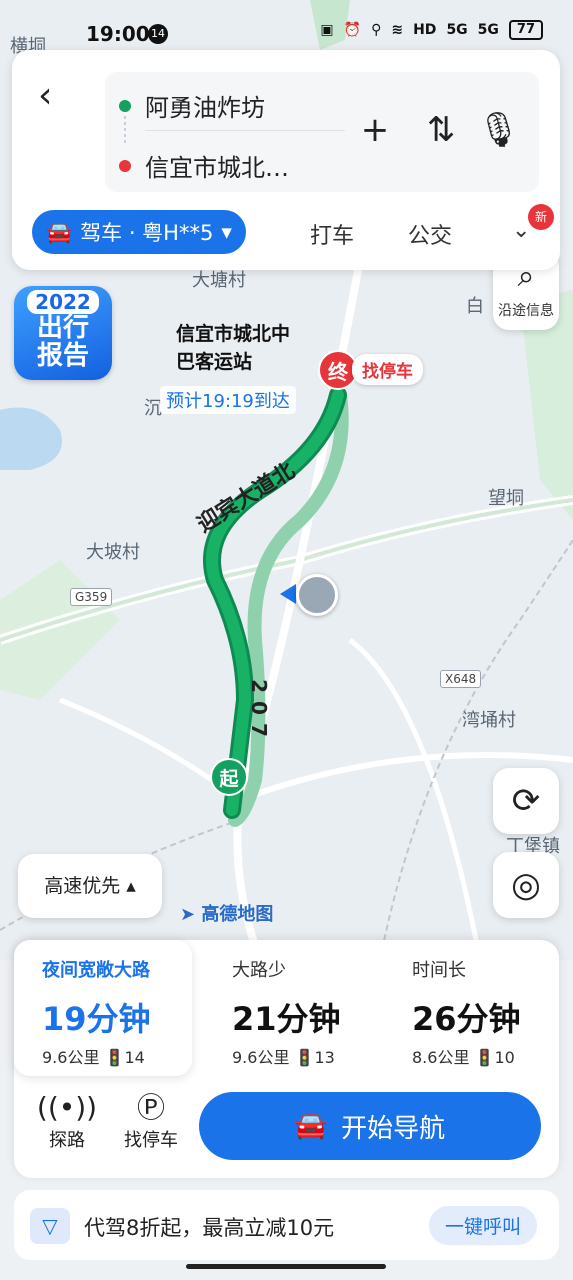 The width and height of the screenshot is (573, 1280). Describe the element at coordinates (118, 34) in the screenshot. I see `status-time: 19:00` at that location.